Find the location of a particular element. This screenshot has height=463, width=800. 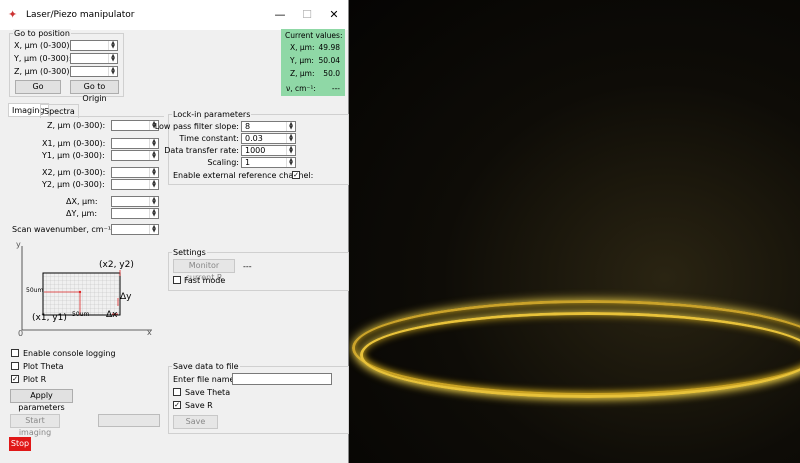

tc-value: 0.03 is located at coordinates (254, 138).